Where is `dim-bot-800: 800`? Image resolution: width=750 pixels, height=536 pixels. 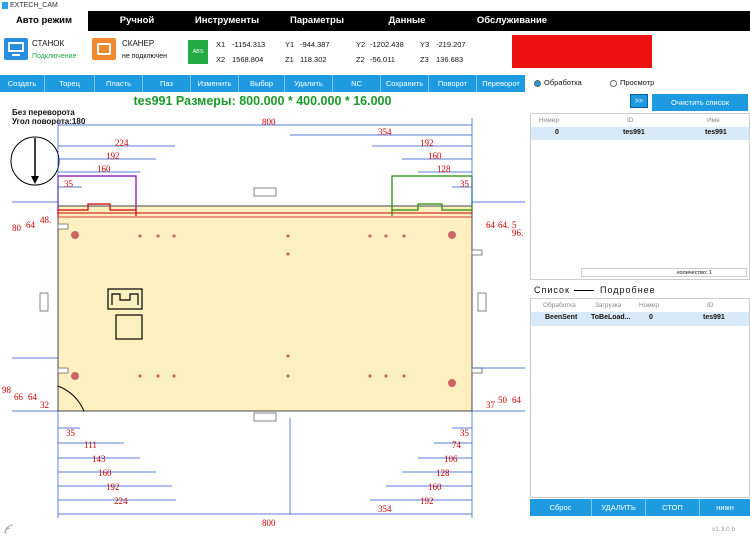
dim-bot-800: 800 is located at coordinates (269, 523).